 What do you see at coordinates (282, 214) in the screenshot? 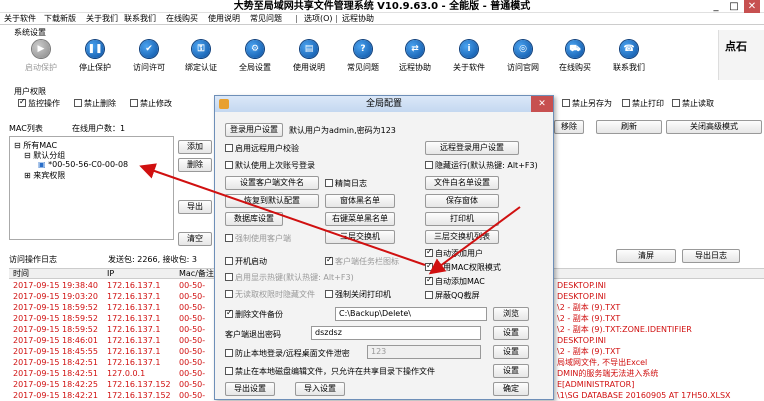
I see `arrow-to-mac-item` at bounding box center [282, 214].